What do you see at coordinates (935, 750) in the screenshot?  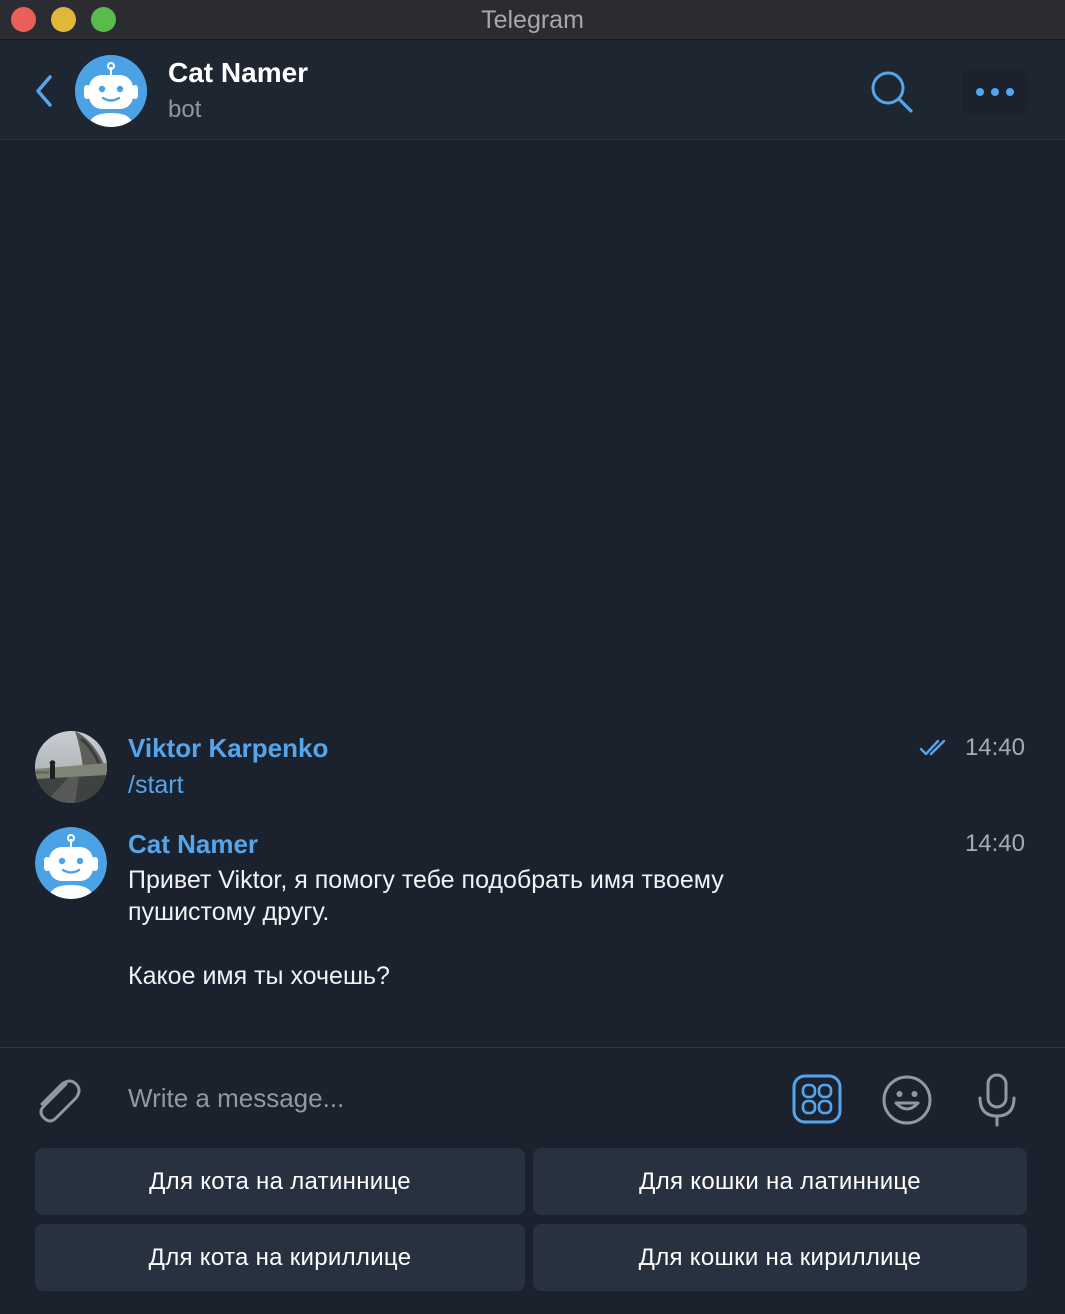 I see `double-check-icon` at bounding box center [935, 750].